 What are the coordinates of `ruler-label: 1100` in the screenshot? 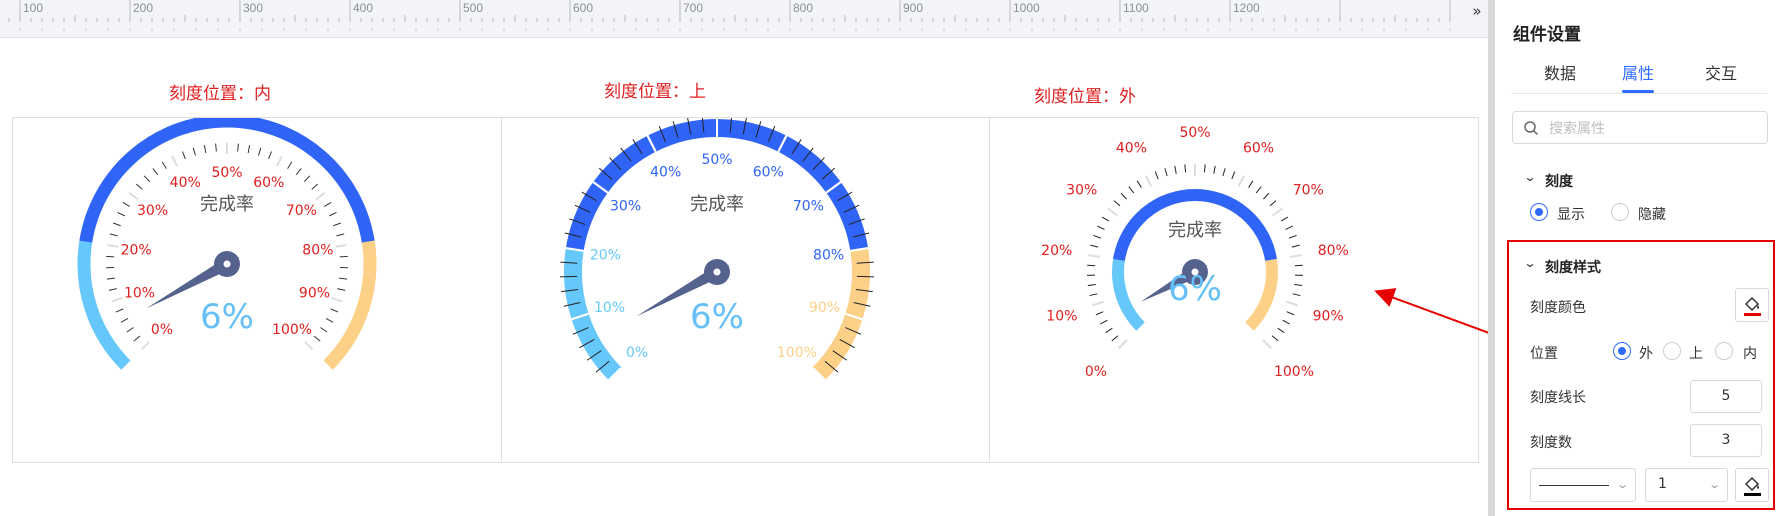 It's located at (1136, 8).